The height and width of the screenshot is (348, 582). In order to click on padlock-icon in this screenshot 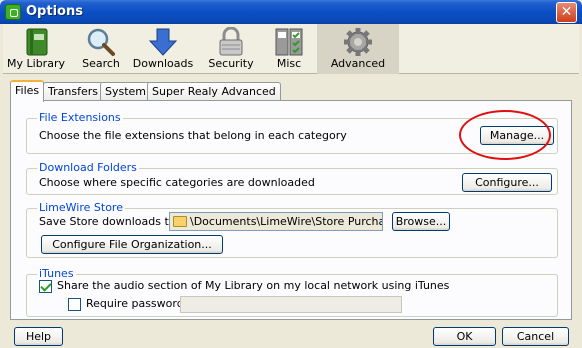, I will do `click(231, 41)`.